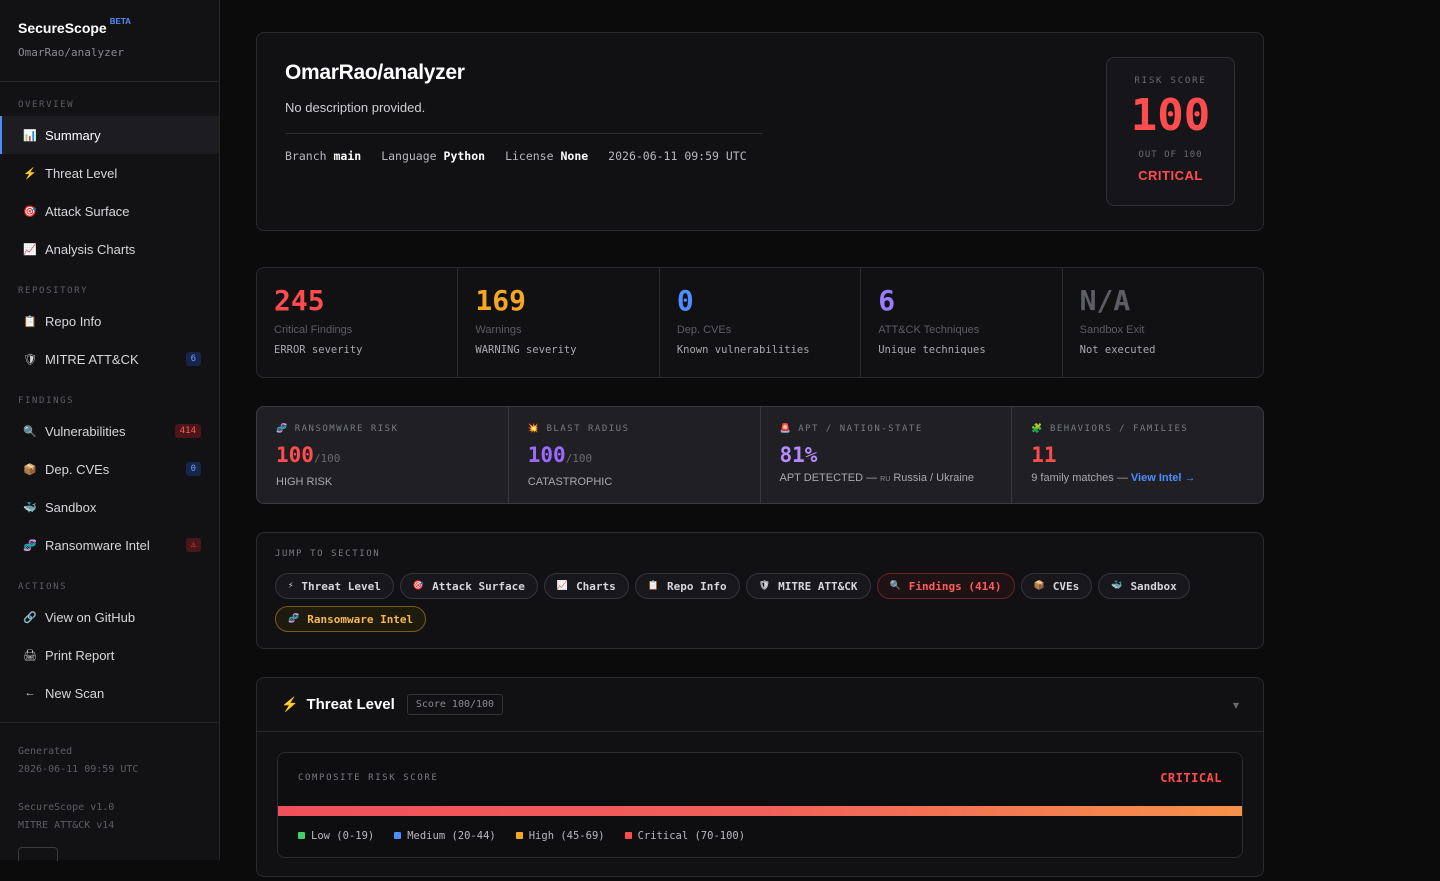  What do you see at coordinates (1144, 586) in the screenshot?
I see `jump-sandbox: 🐳 Sandbox` at bounding box center [1144, 586].